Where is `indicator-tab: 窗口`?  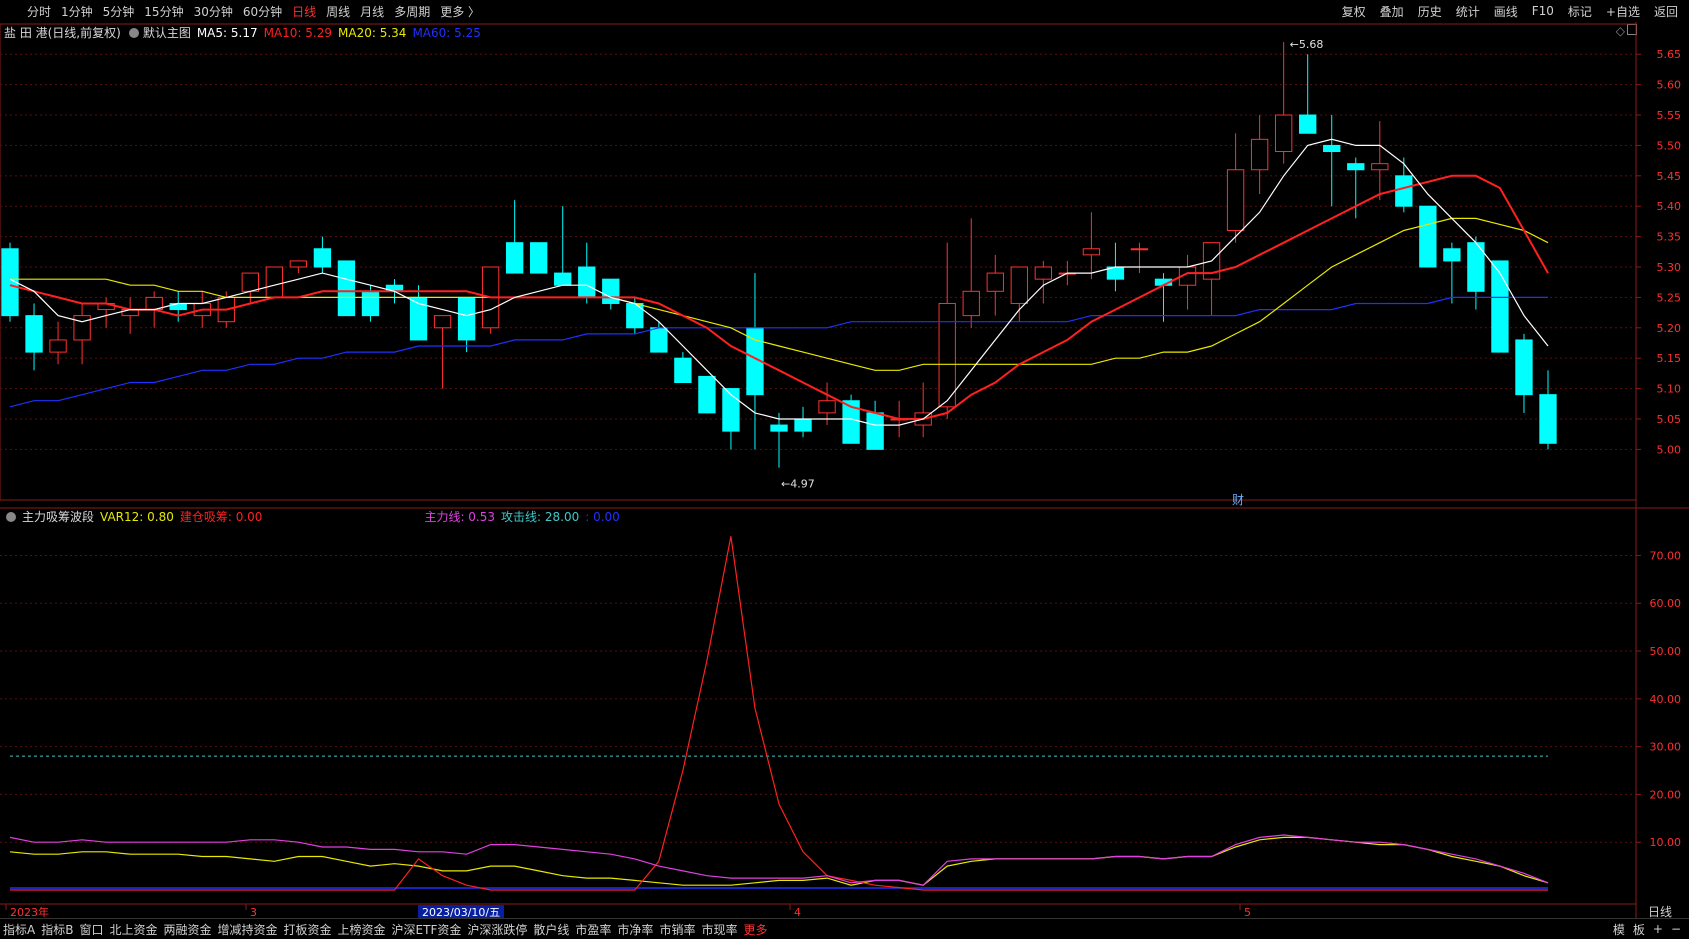
indicator-tab: 窗口 is located at coordinates (91, 929).